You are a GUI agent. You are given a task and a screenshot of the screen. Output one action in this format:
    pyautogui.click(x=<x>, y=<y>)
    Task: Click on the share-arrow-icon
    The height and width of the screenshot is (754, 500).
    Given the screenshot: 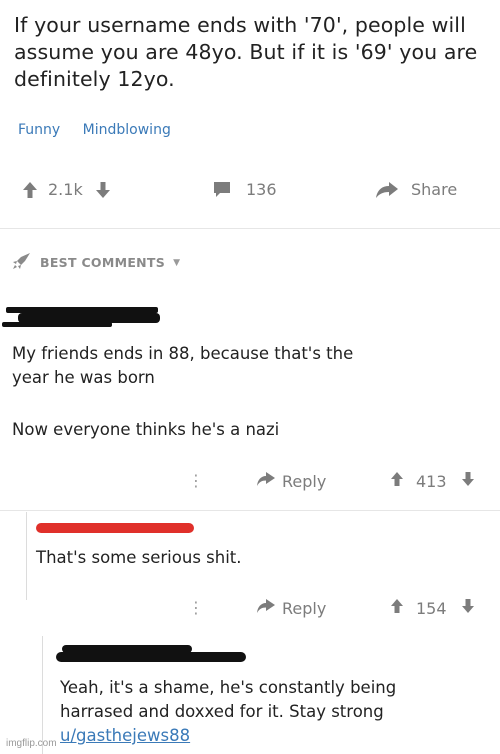 What is the action you would take?
    pyautogui.click(x=387, y=190)
    